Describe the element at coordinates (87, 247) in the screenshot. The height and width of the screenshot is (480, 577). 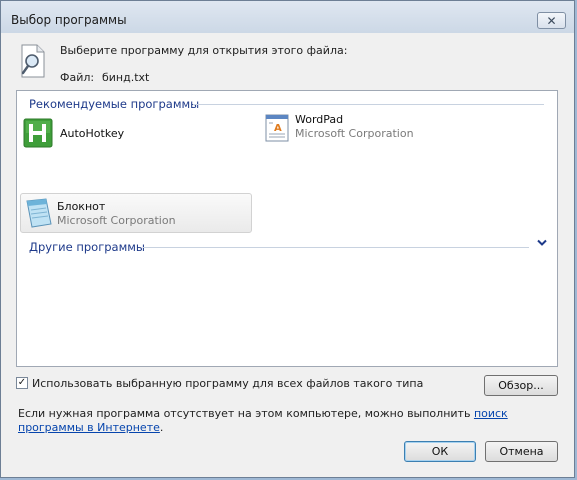
I see `other-programs-header: Другие программы` at that location.